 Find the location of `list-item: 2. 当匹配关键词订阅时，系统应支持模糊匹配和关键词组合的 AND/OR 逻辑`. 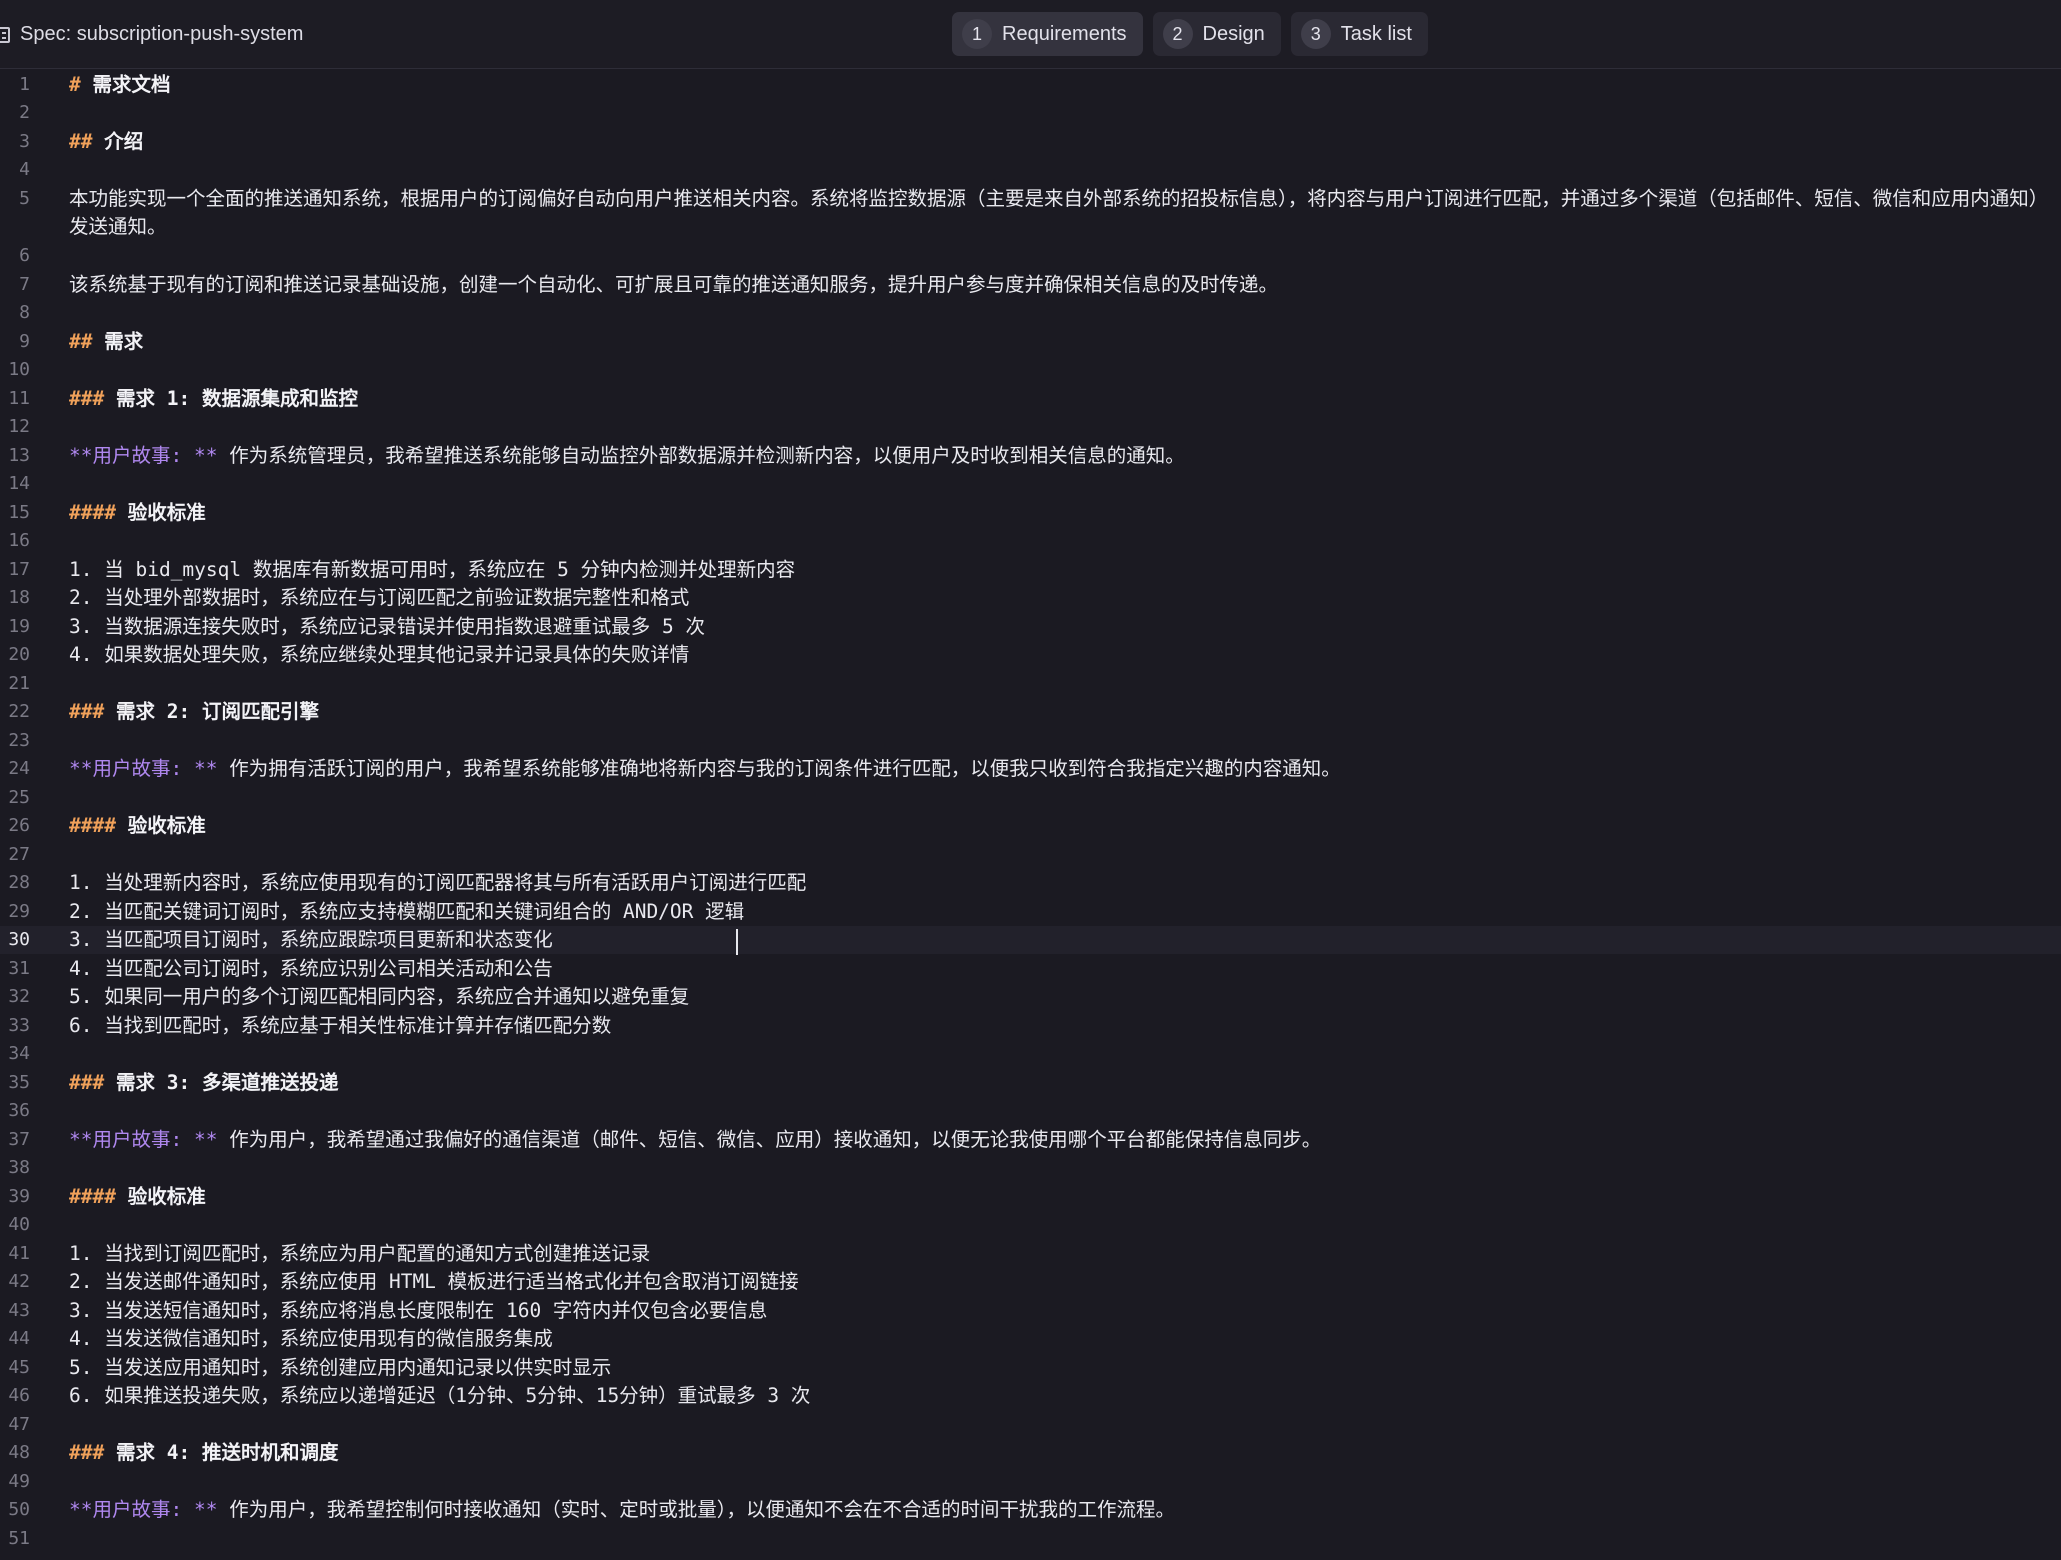

list-item: 2. 当匹配关键词订阅时，系统应支持模糊匹配和关键词组合的 AND/OR 逻辑 is located at coordinates (407, 911).